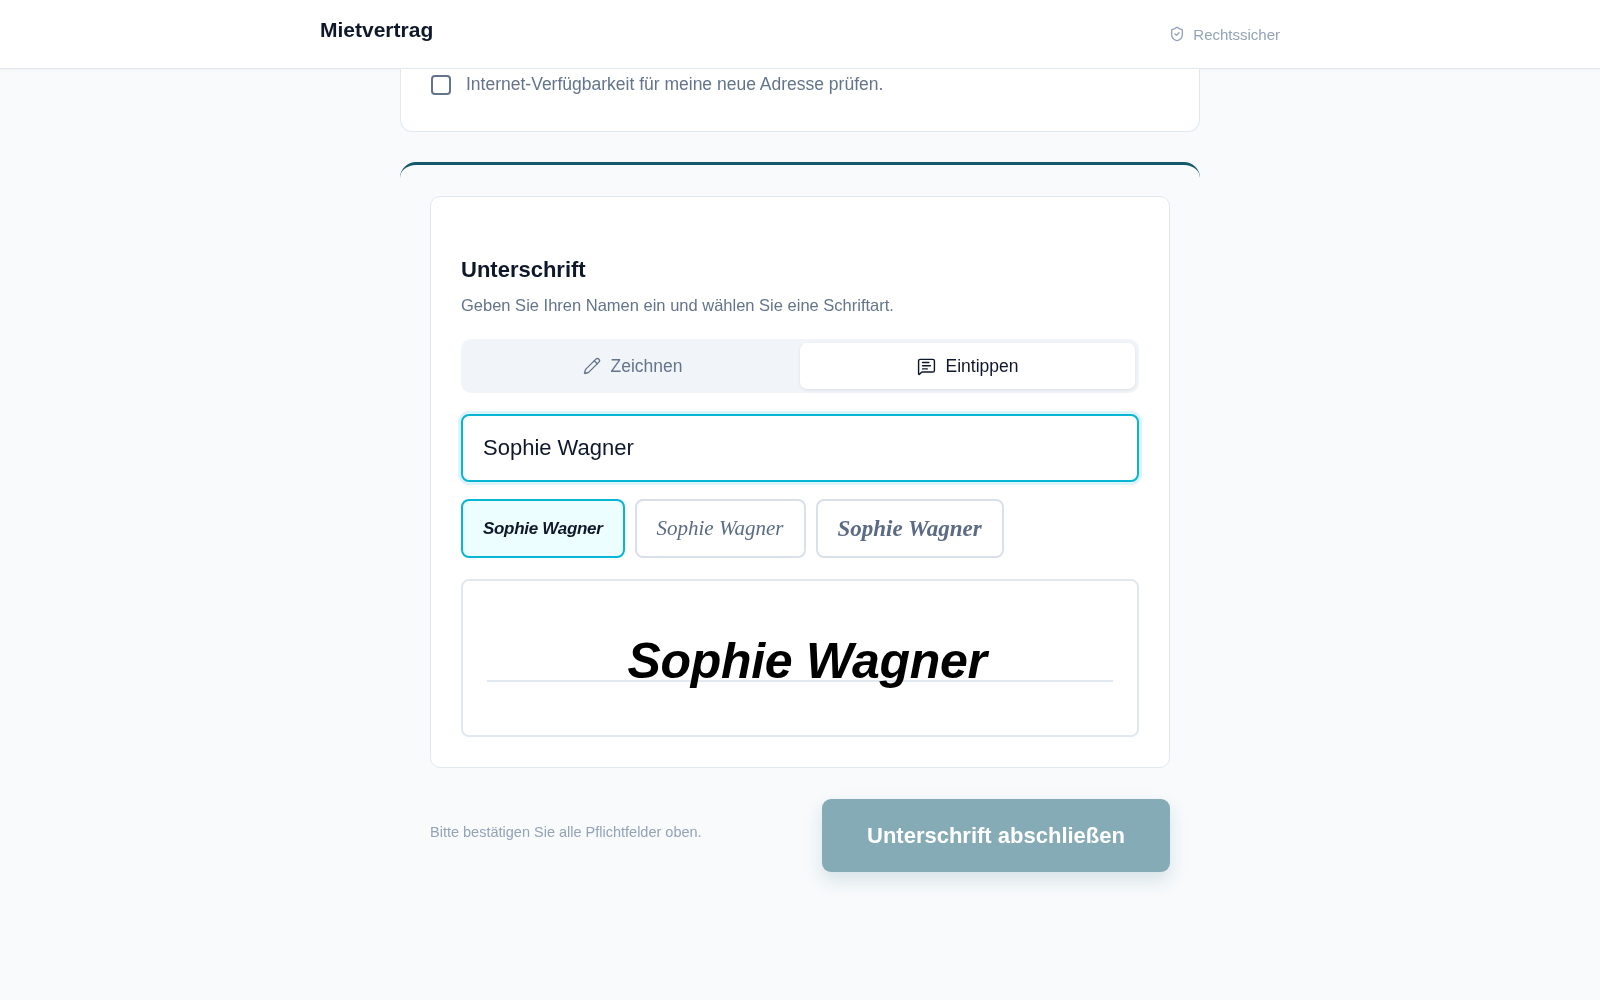 This screenshot has width=1600, height=1000. I want to click on mode-tab: Eintippen, so click(967, 366).